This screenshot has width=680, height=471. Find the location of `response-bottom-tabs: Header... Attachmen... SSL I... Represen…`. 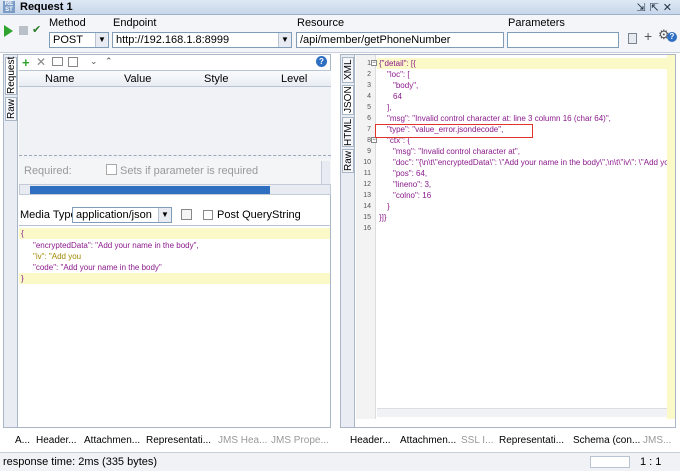

response-bottom-tabs: Header... Attachmen... SSL I... Represen… is located at coordinates (508, 442).